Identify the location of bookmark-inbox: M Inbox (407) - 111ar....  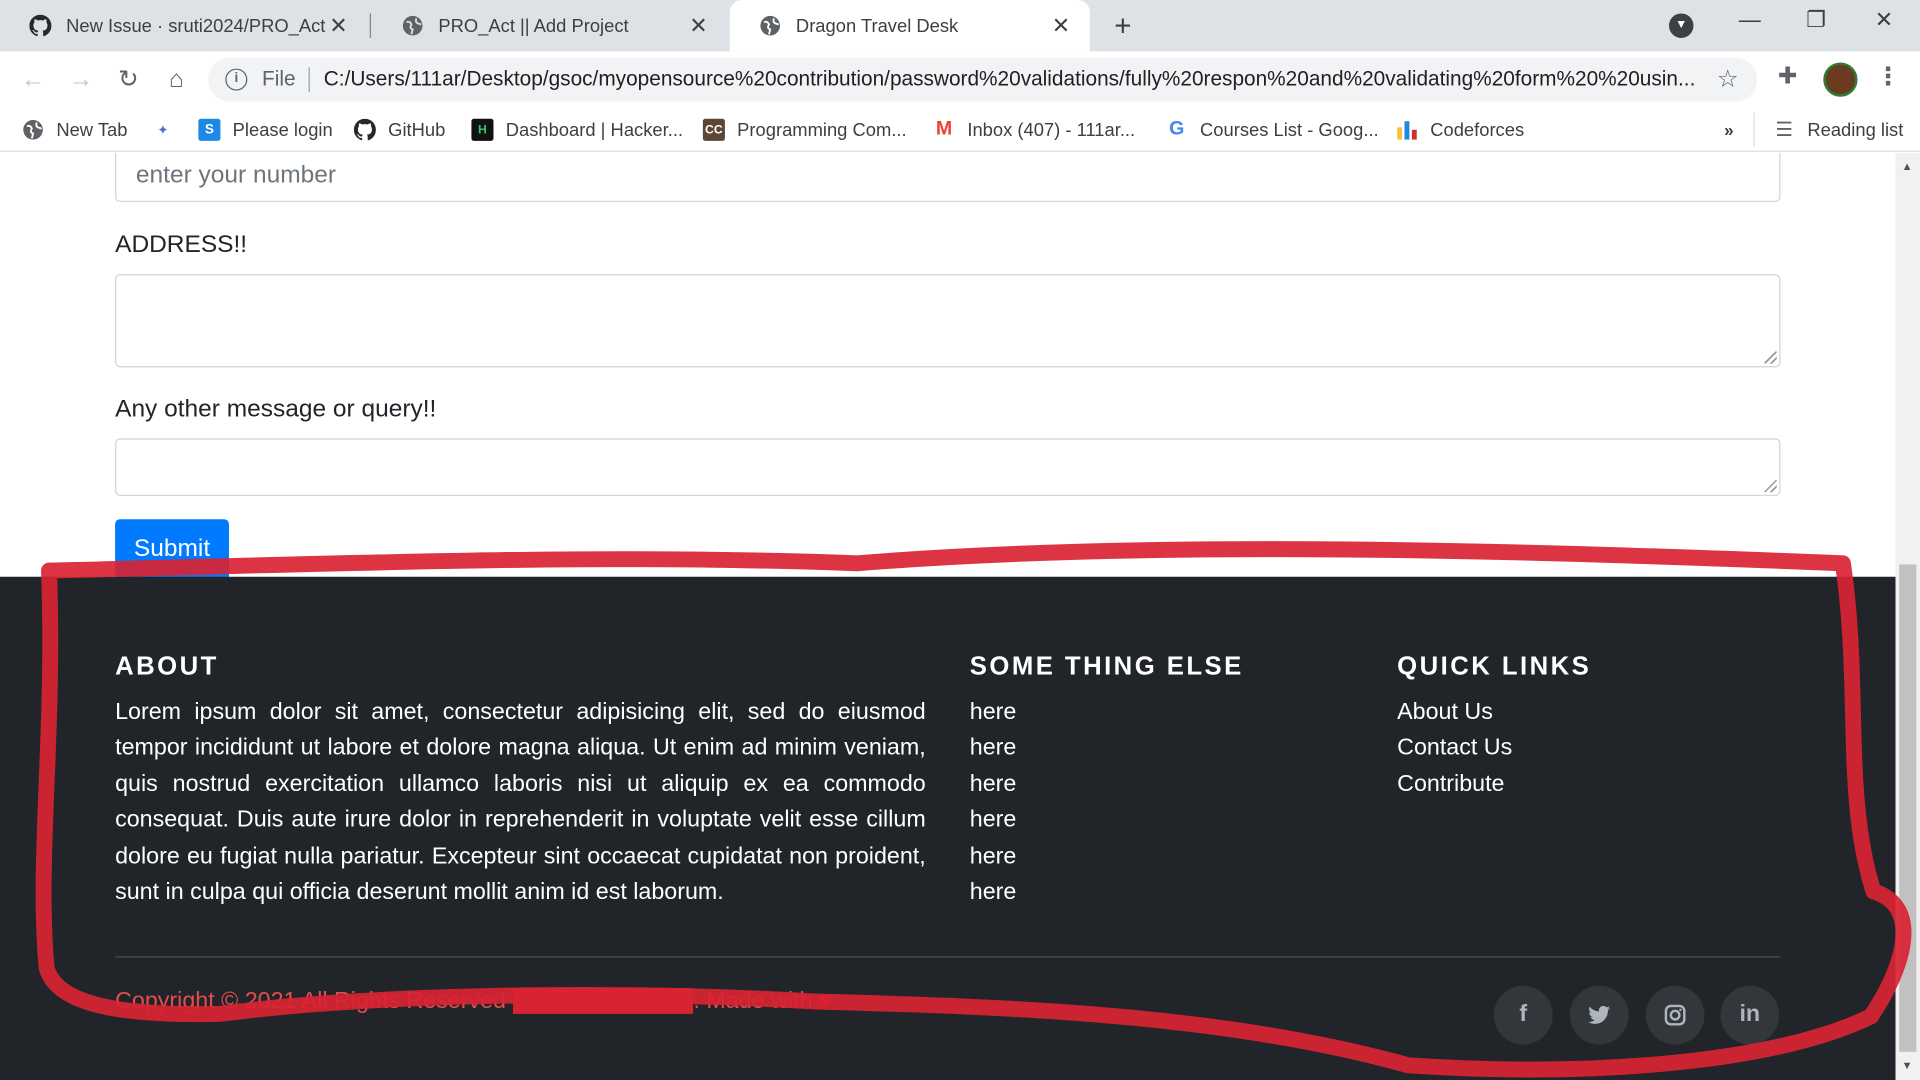
(1034, 129).